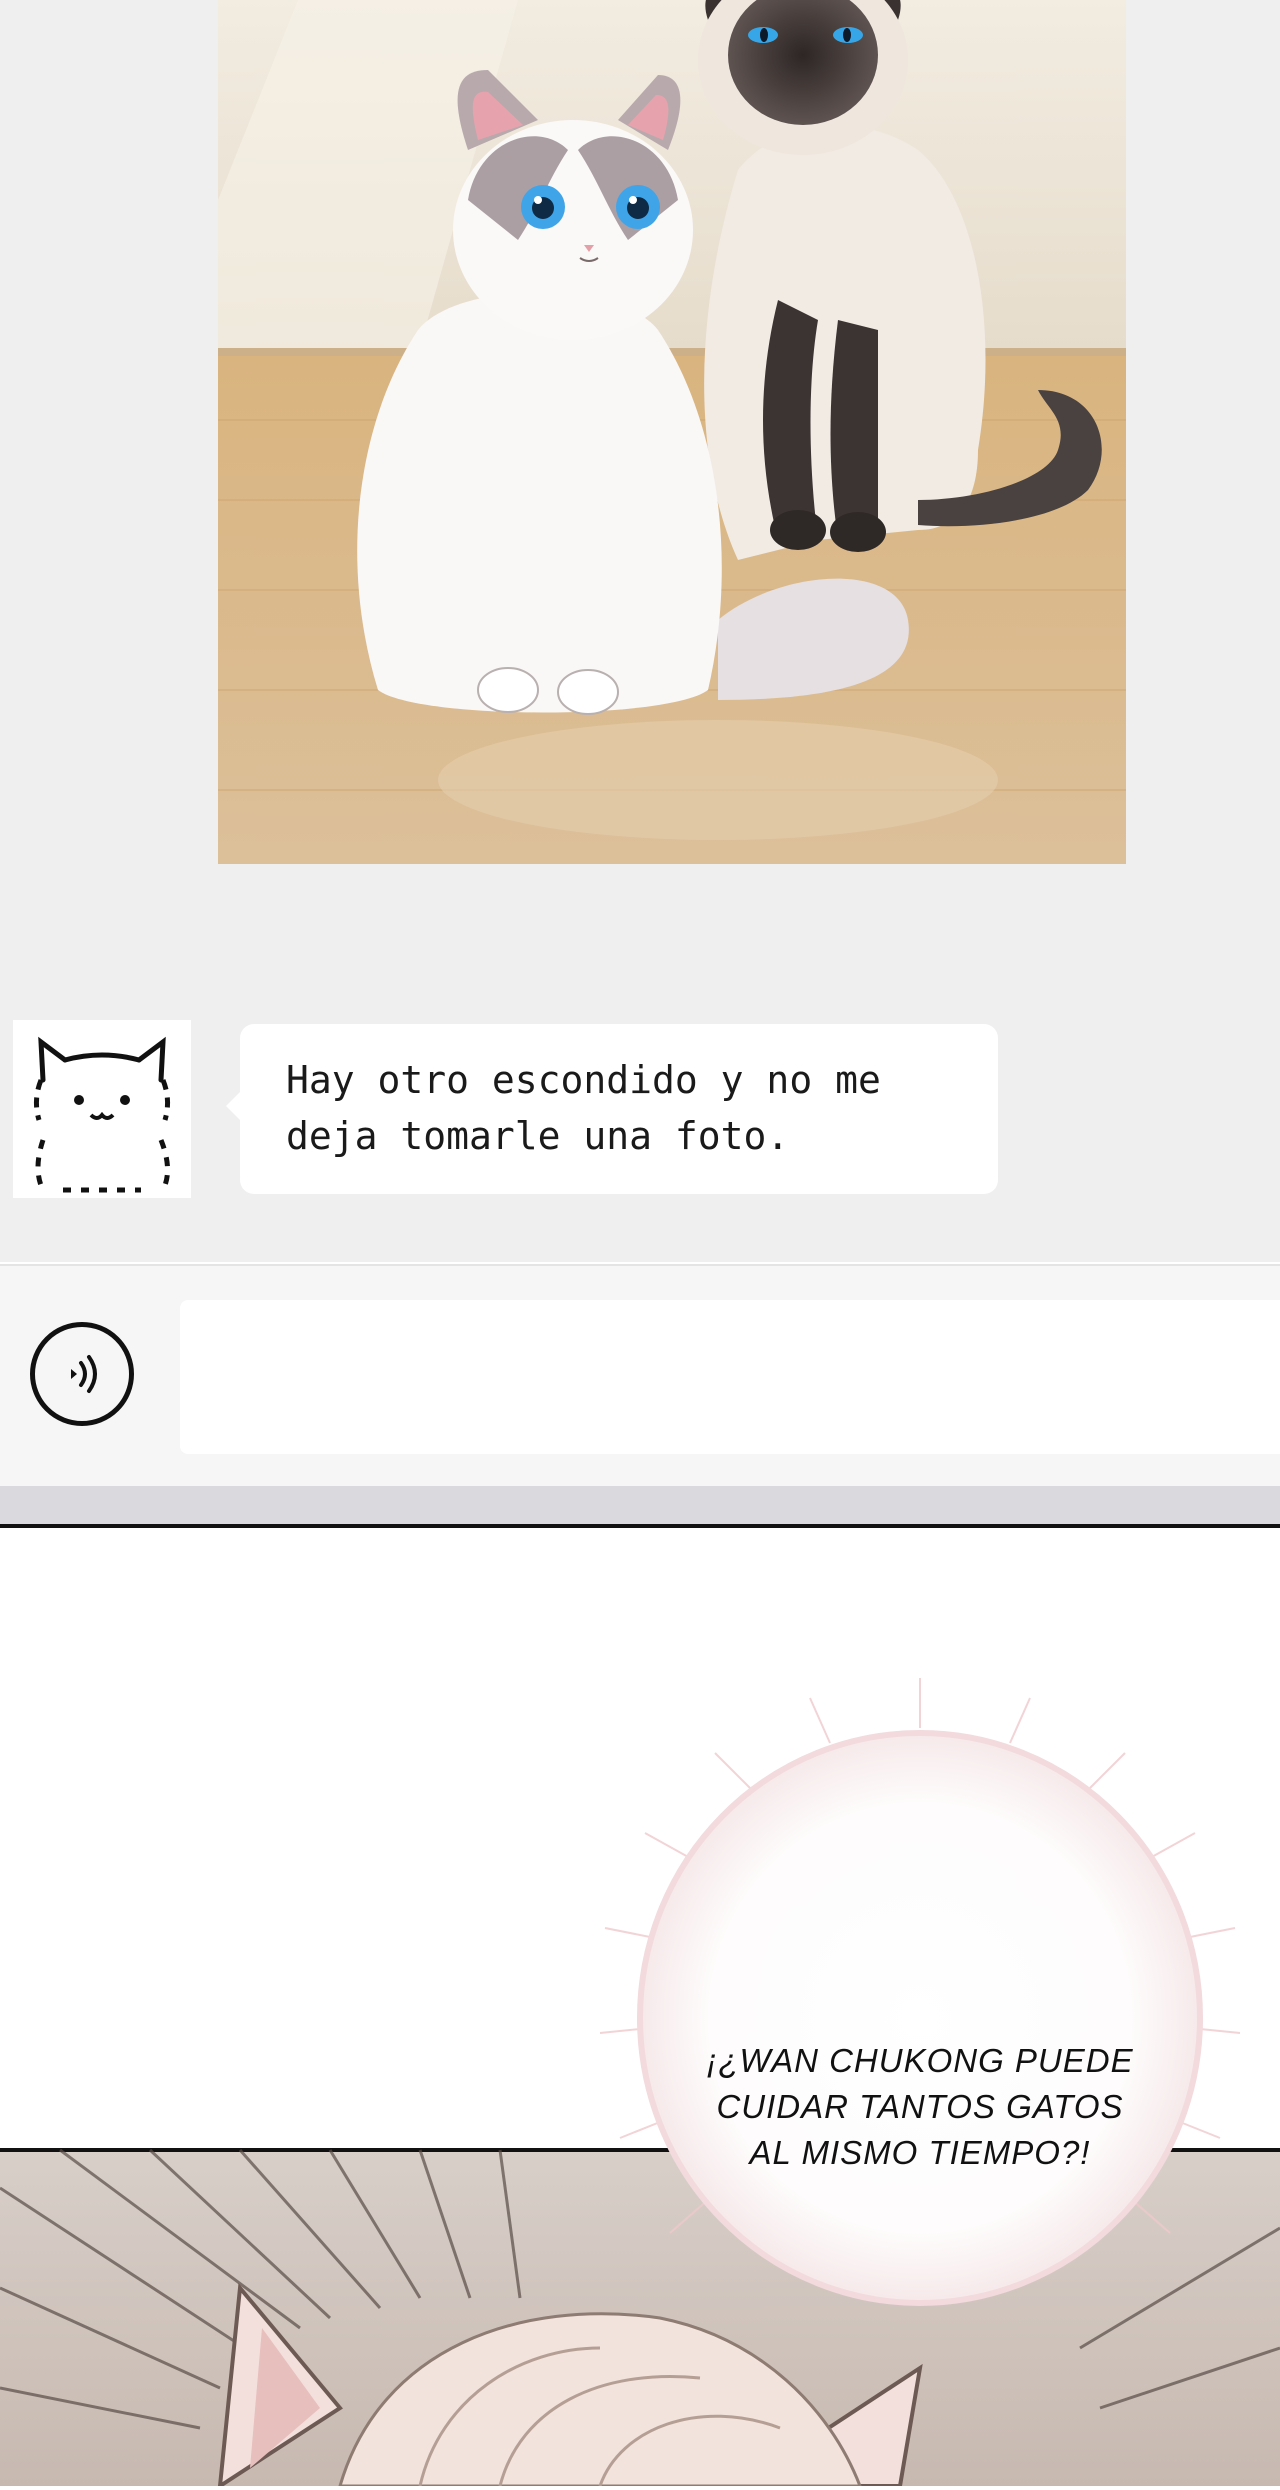 The height and width of the screenshot is (2490, 1280). I want to click on bottom-strip, so click(640, 1505).